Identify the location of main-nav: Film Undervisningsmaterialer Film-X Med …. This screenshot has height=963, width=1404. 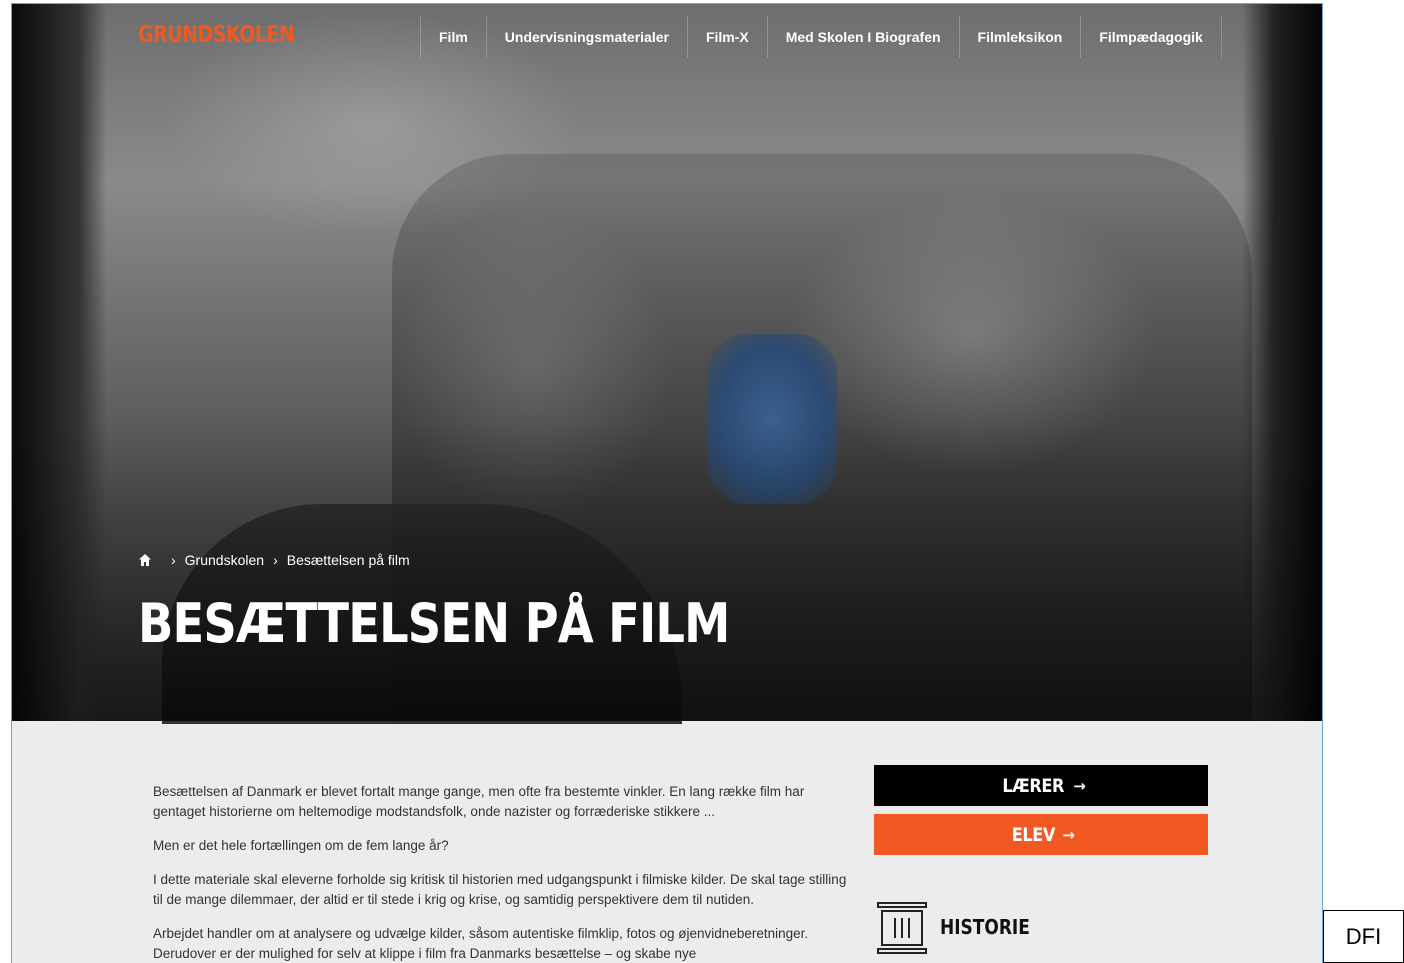
(821, 37).